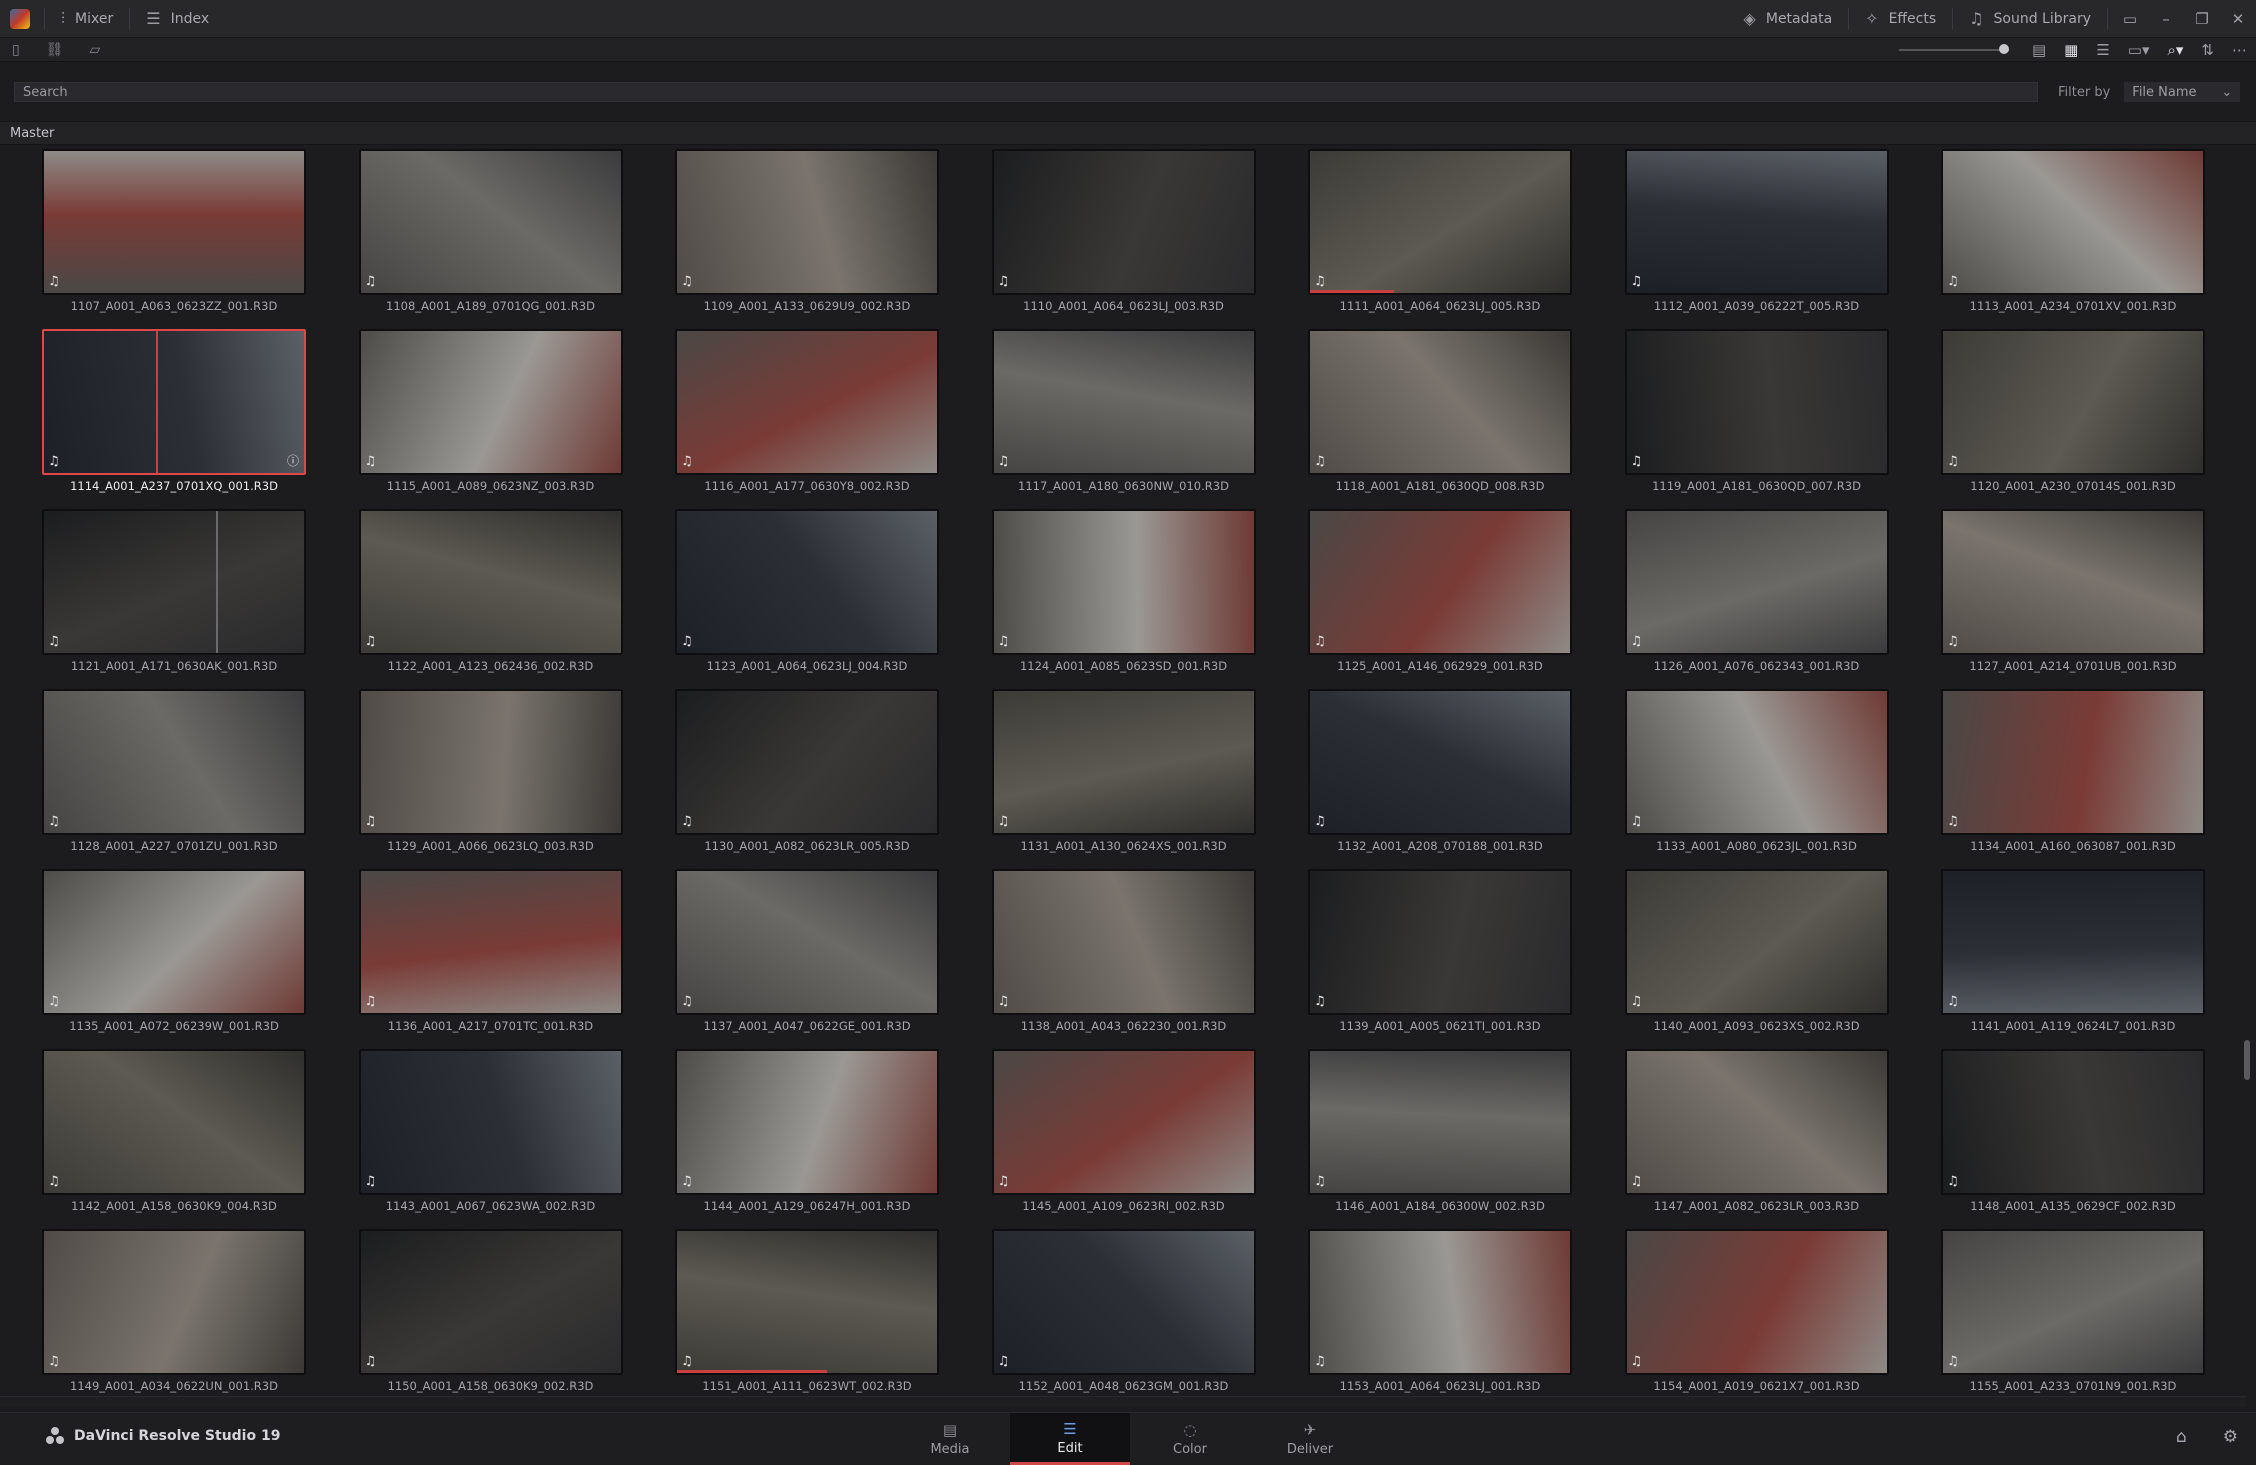 This screenshot has width=2256, height=1465. I want to click on clip-preview-image: ♫ ⓘ, so click(174, 402).